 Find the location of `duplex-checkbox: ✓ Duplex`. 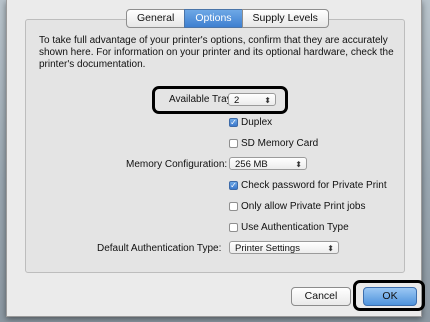

duplex-checkbox: ✓ Duplex is located at coordinates (250, 122).